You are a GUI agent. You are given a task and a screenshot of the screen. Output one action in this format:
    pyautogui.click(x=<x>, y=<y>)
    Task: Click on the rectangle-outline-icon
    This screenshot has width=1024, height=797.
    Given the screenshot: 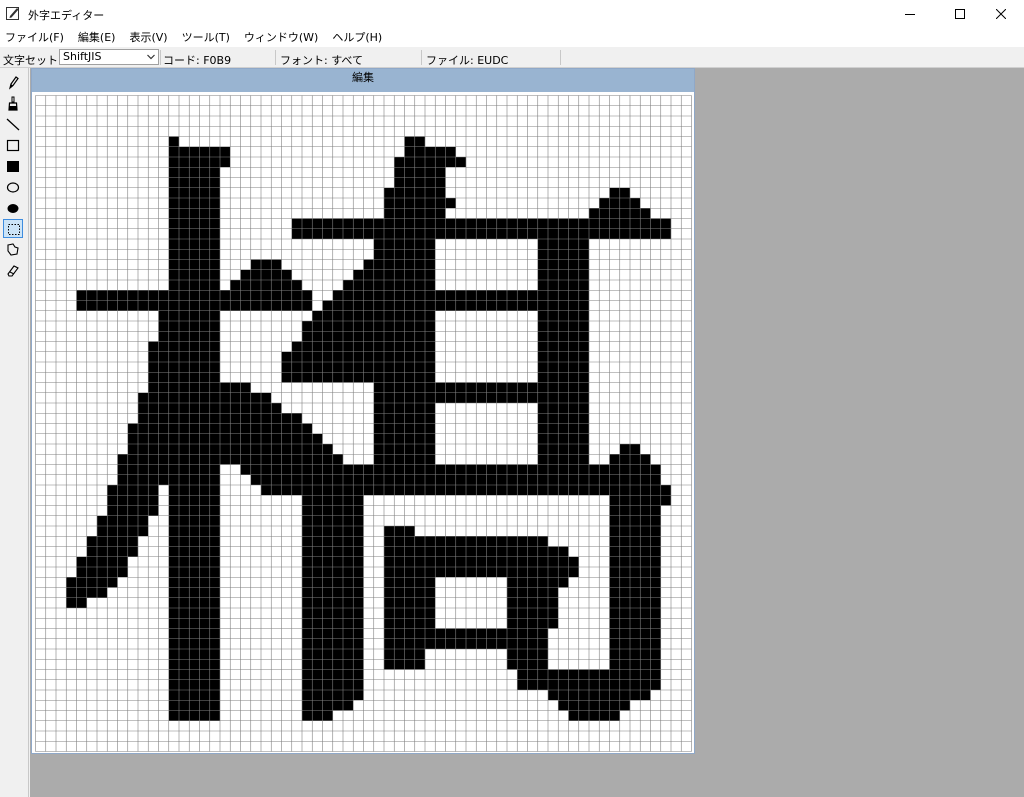 What is the action you would take?
    pyautogui.click(x=13, y=145)
    